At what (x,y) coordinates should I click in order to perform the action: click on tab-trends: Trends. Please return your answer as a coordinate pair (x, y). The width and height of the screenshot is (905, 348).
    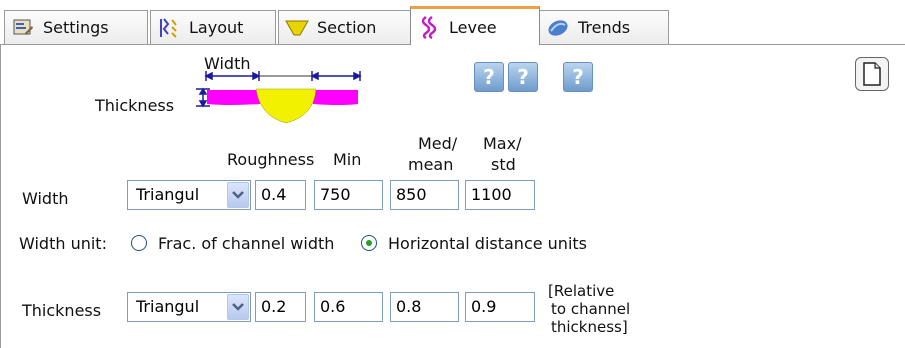
    Looking at the image, I should click on (604, 27).